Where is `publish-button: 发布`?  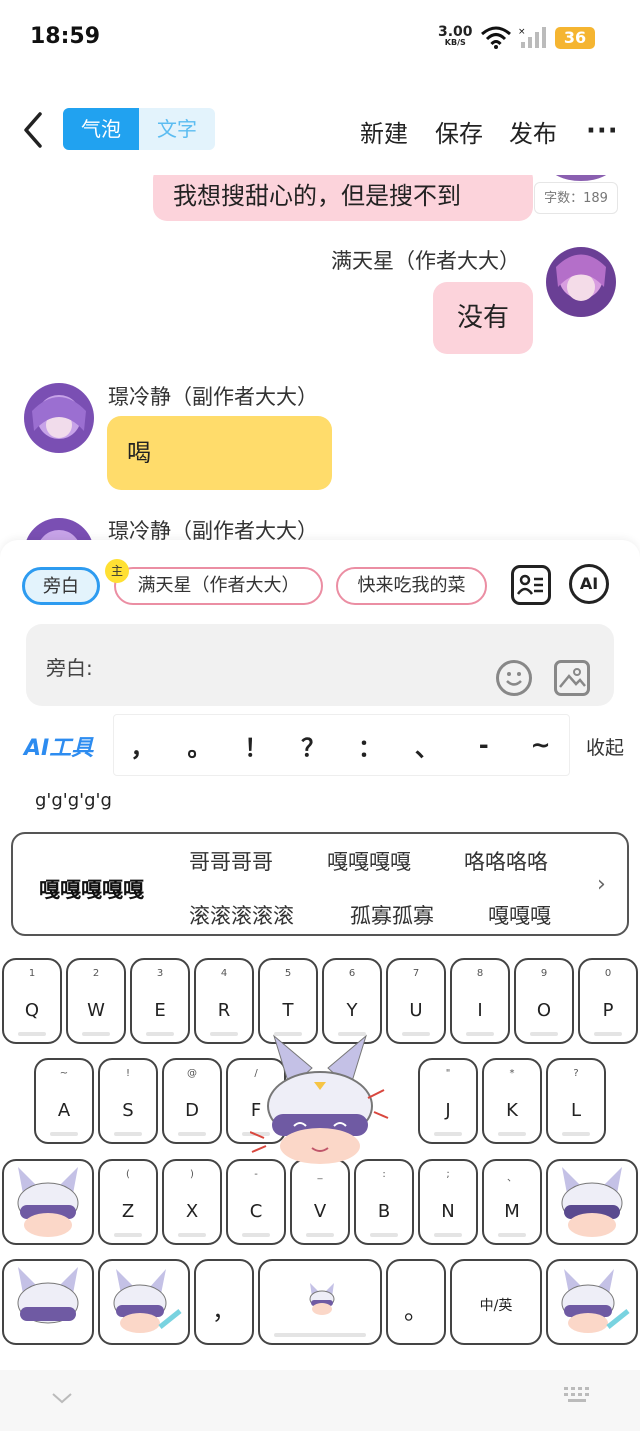
publish-button: 发布 is located at coordinates (533, 131).